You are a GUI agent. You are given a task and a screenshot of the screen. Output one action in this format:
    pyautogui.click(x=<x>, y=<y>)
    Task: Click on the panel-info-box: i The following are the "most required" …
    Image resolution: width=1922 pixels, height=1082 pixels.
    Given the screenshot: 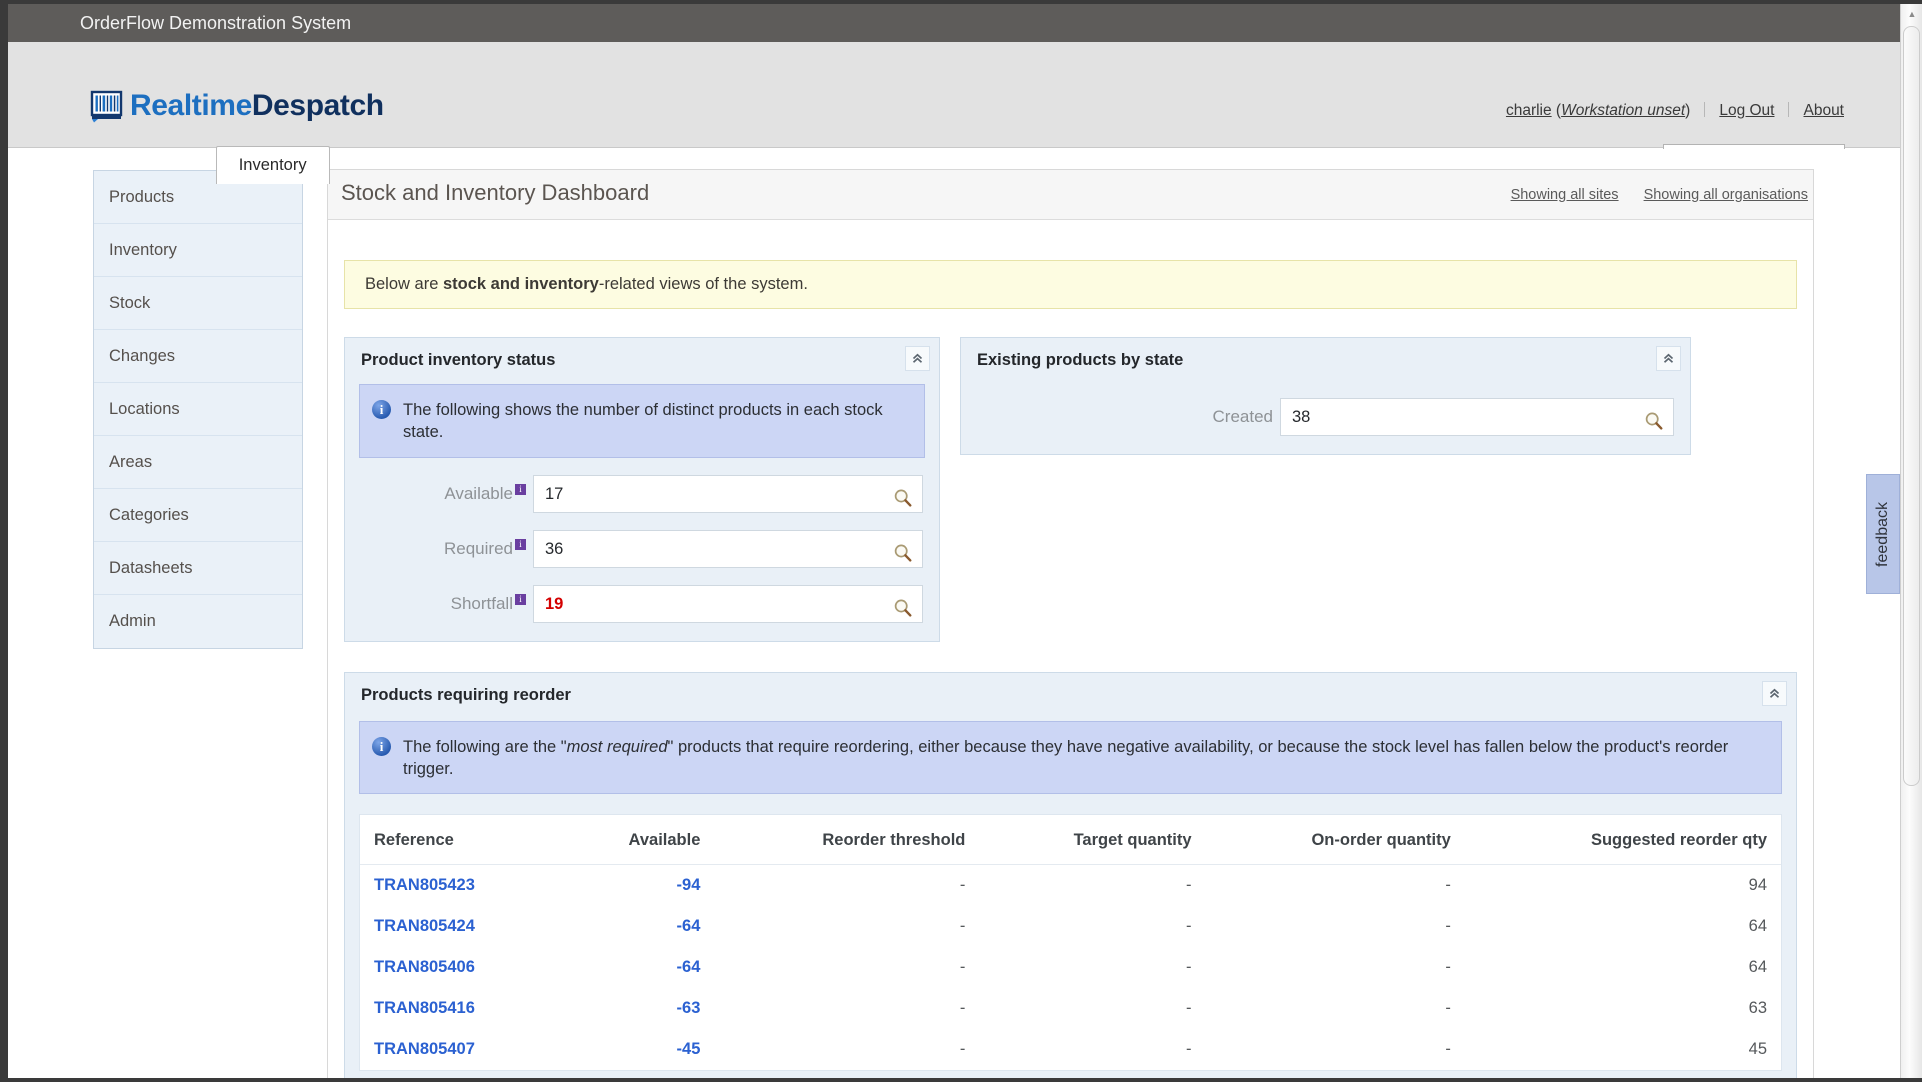 What is the action you would take?
    pyautogui.click(x=1070, y=757)
    